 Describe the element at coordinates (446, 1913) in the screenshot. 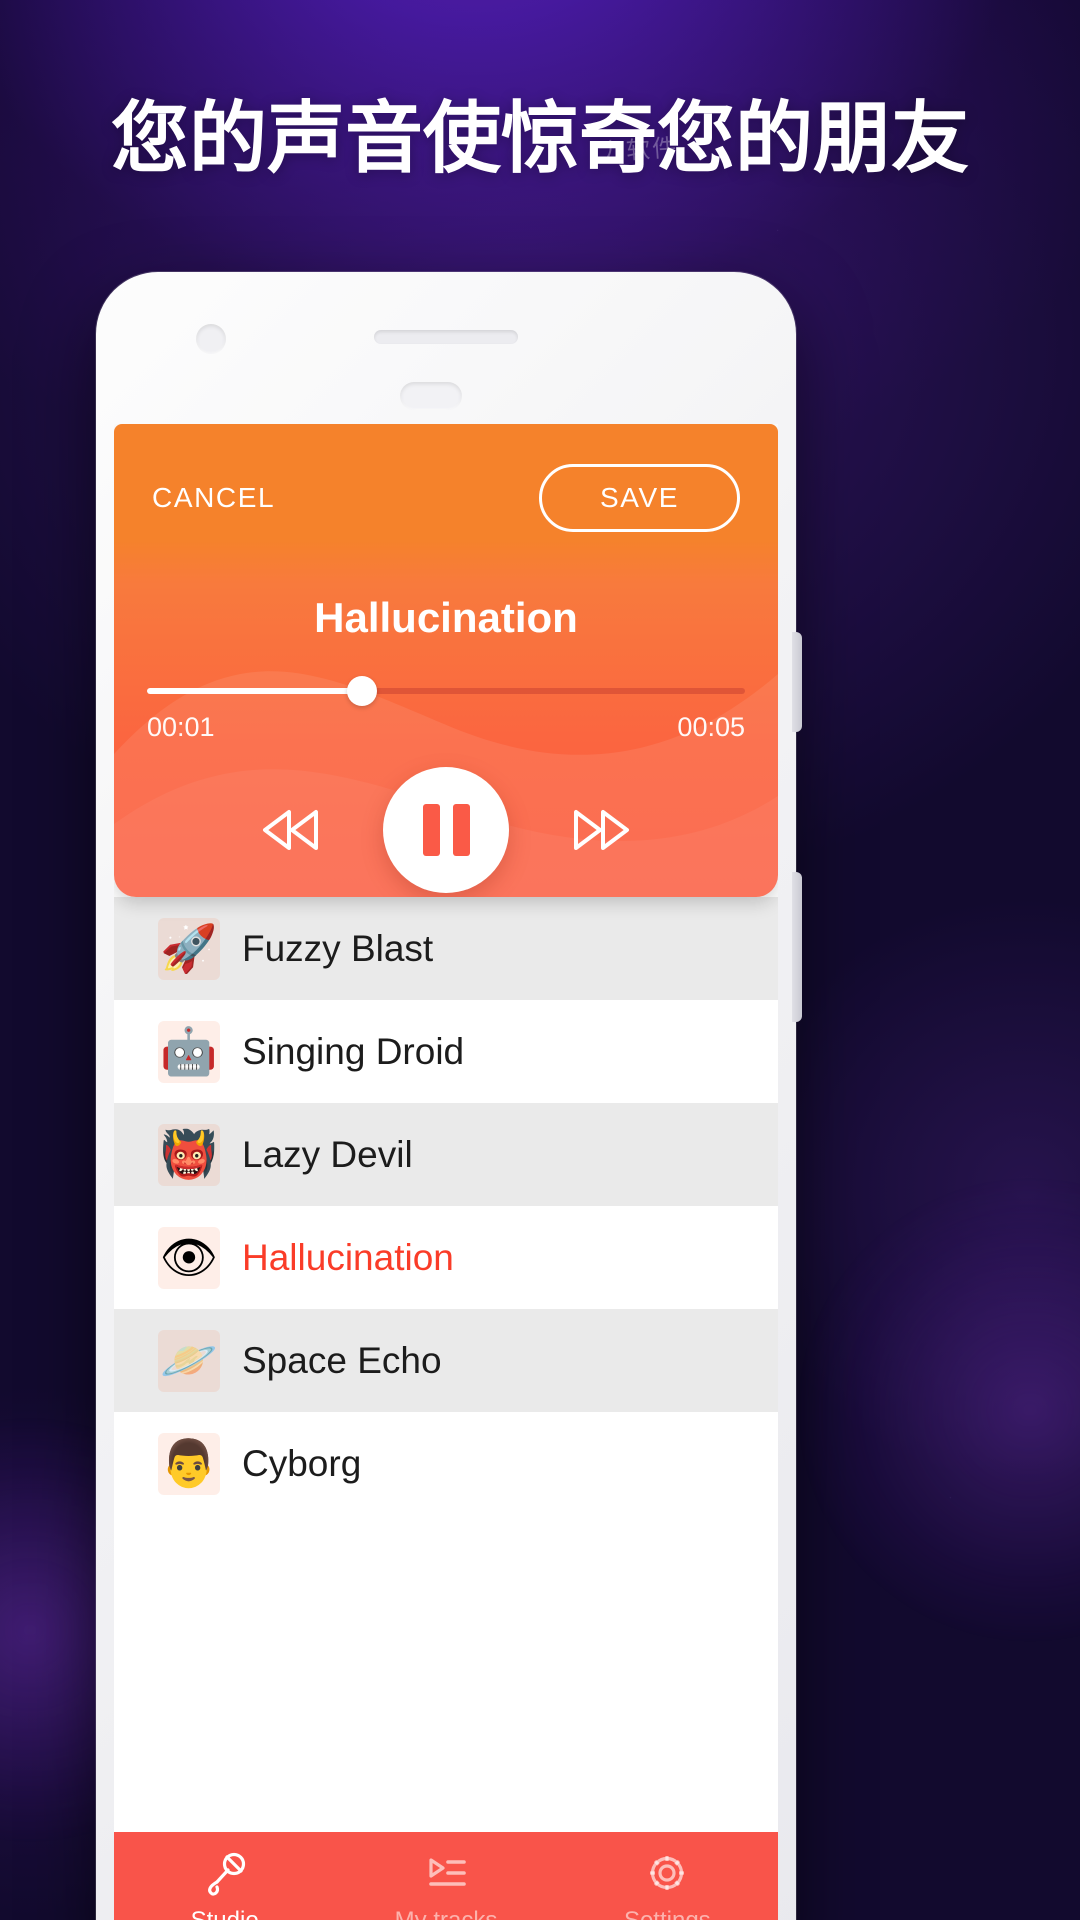

I see `nav-label-my-tracks: My tracks` at that location.